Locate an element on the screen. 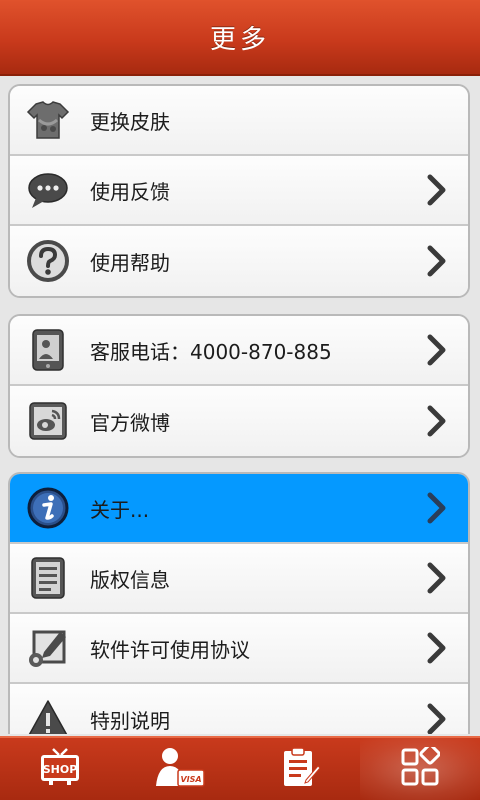  row-official-weibo: 官方微博 is located at coordinates (239, 421).